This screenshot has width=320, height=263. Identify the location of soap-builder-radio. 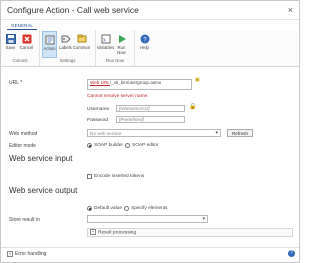
(89, 145).